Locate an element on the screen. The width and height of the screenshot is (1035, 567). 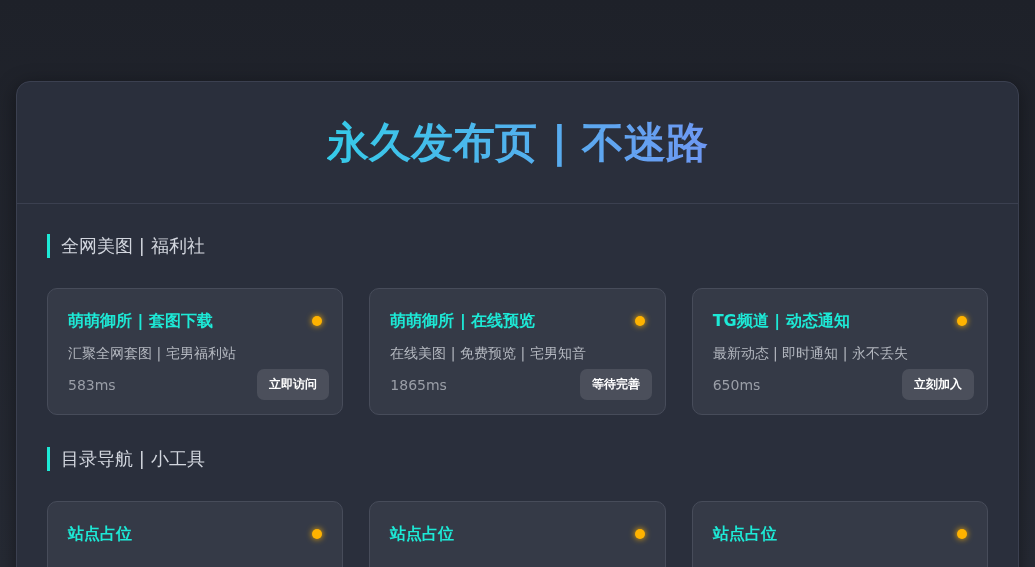
section-heading: 全网美图 | 福利社 is located at coordinates (517, 246).